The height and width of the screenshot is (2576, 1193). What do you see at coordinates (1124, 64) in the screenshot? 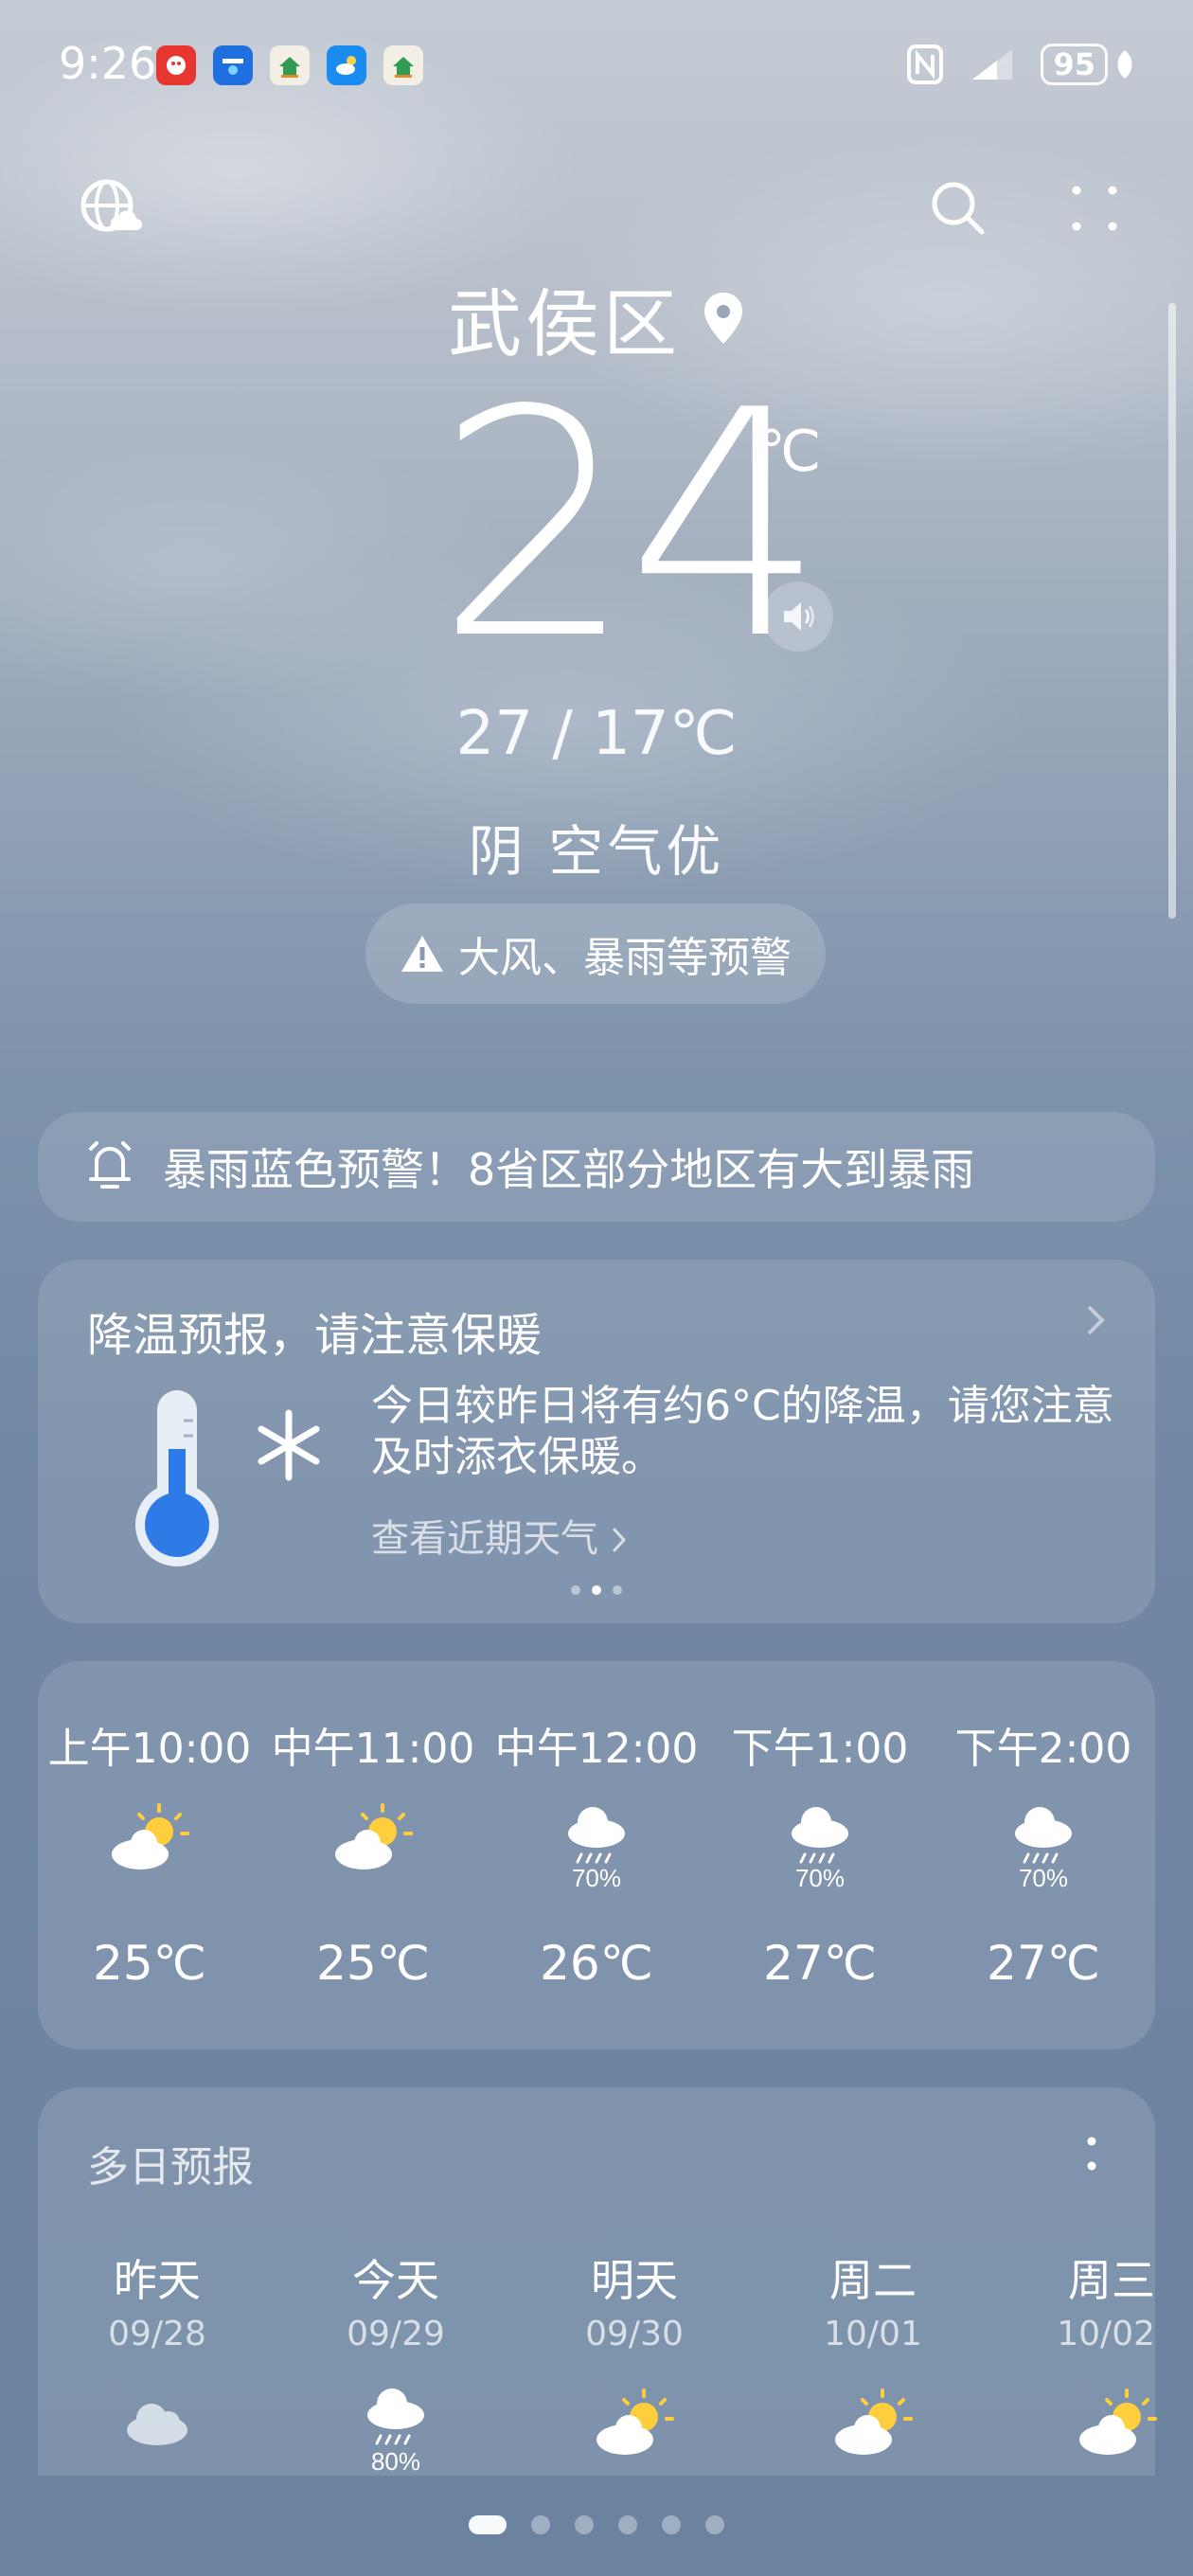
I see `leaf-icon` at bounding box center [1124, 64].